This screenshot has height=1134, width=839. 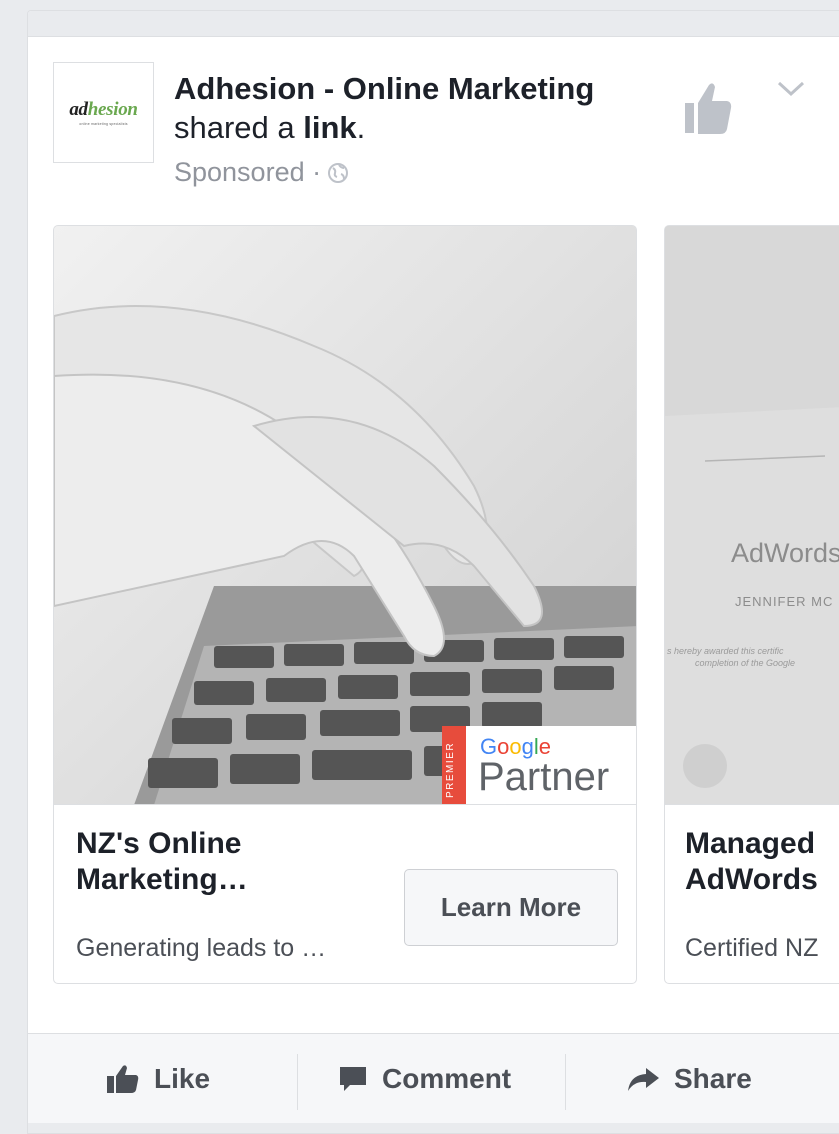 I want to click on page-avatar: adhesion online marketing specialists, so click(x=103, y=112).